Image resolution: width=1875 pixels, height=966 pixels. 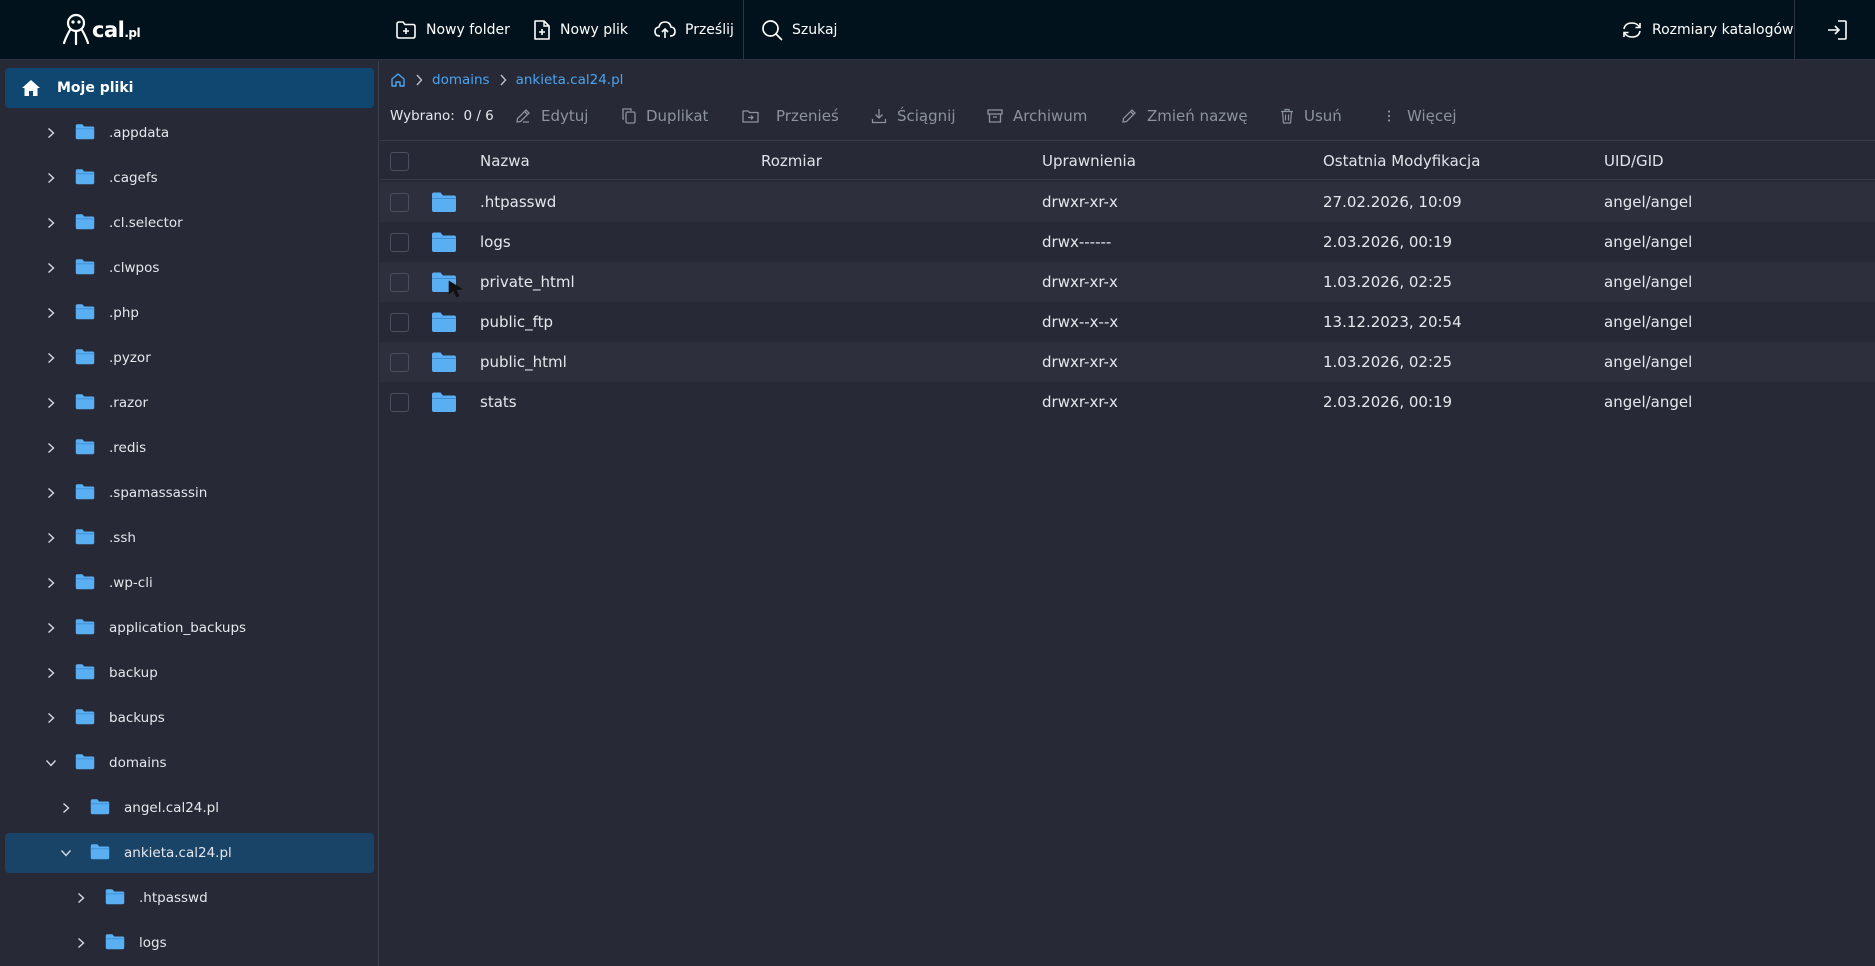 I want to click on delete-button: Usuń, so click(x=1311, y=116).